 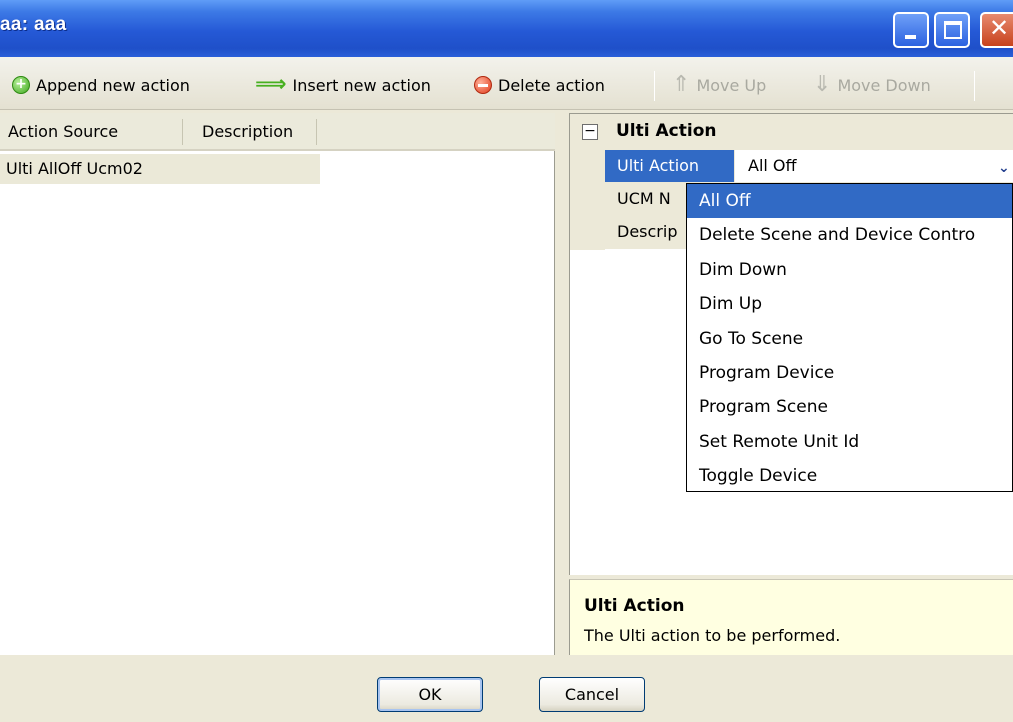 I want to click on column-header-description: Description, so click(x=247, y=131).